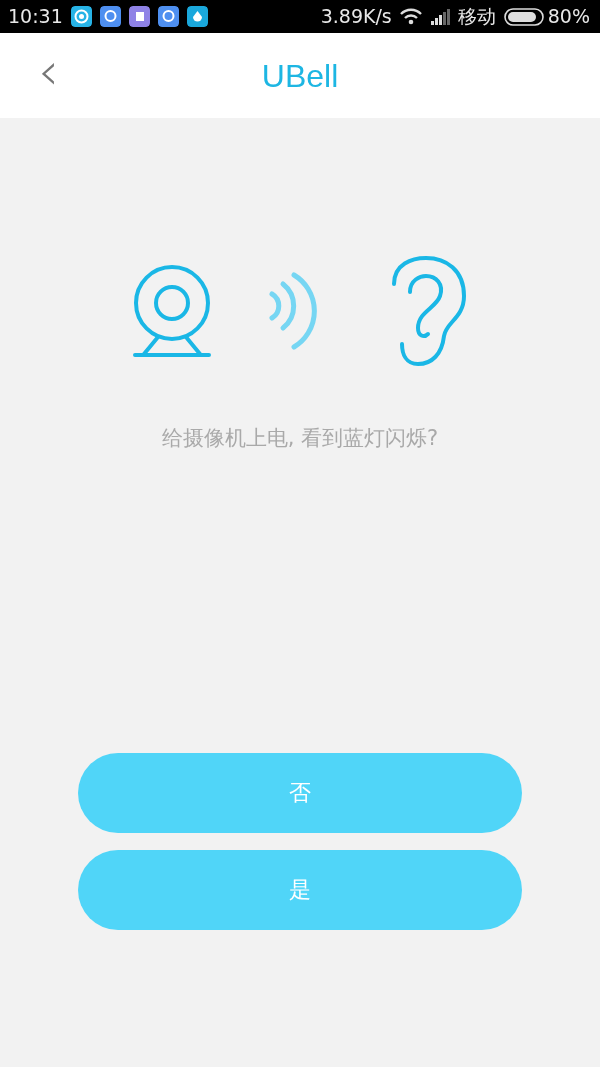 The image size is (600, 1067). Describe the element at coordinates (439, 16) in the screenshot. I see `signal-icon` at that location.